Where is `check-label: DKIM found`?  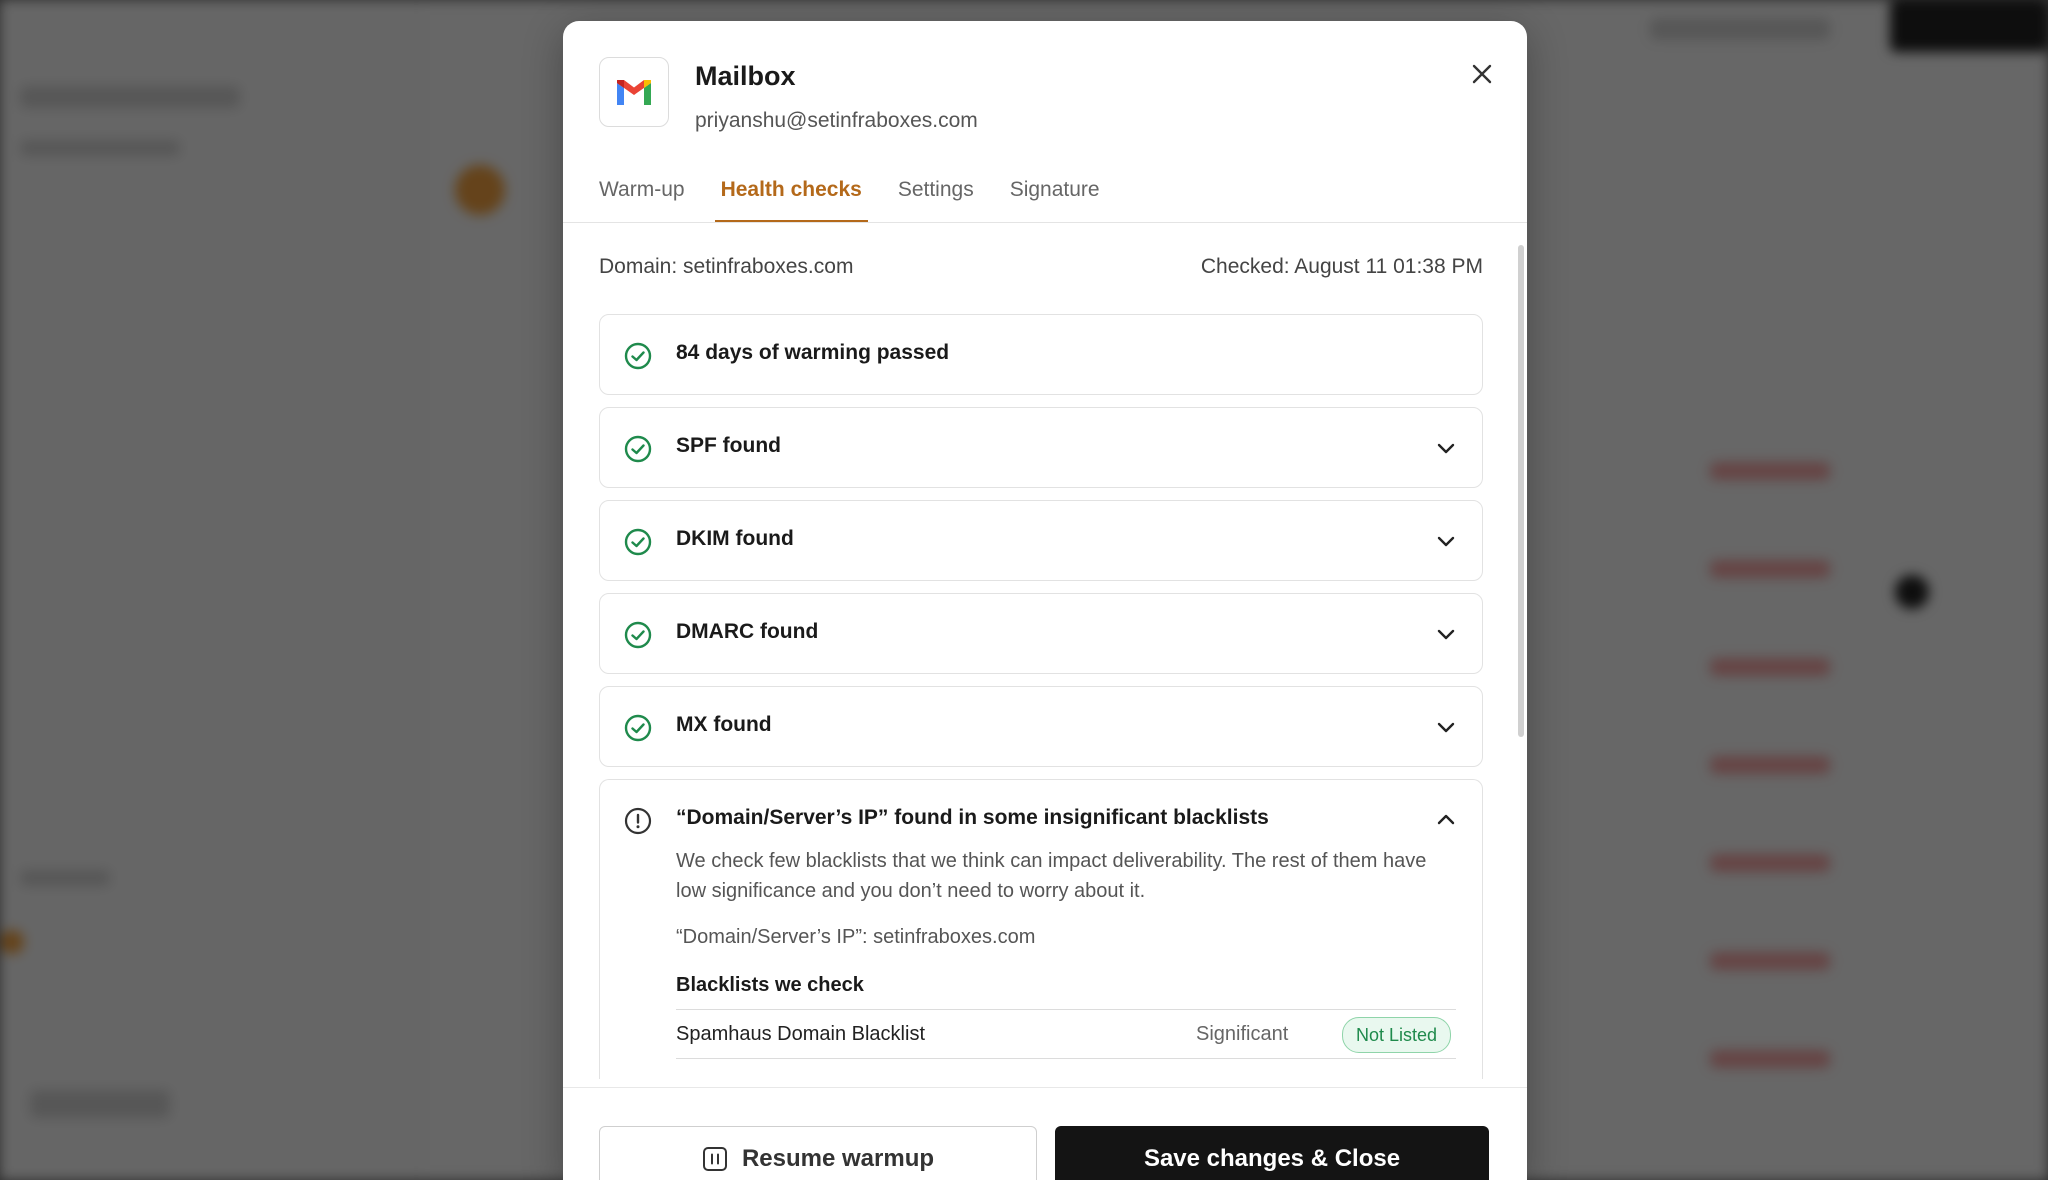 check-label: DKIM found is located at coordinates (735, 538).